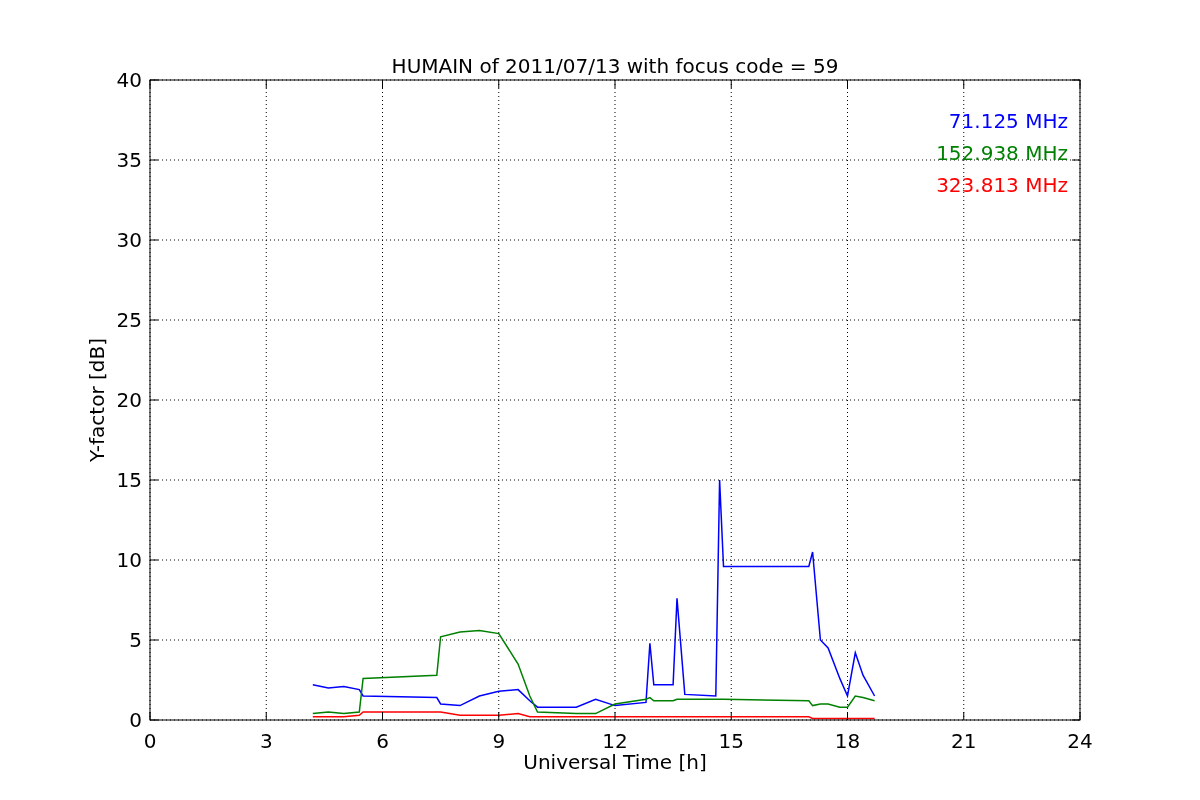 The height and width of the screenshot is (800, 1200). I want to click on tick-label: 12, so click(615, 741).